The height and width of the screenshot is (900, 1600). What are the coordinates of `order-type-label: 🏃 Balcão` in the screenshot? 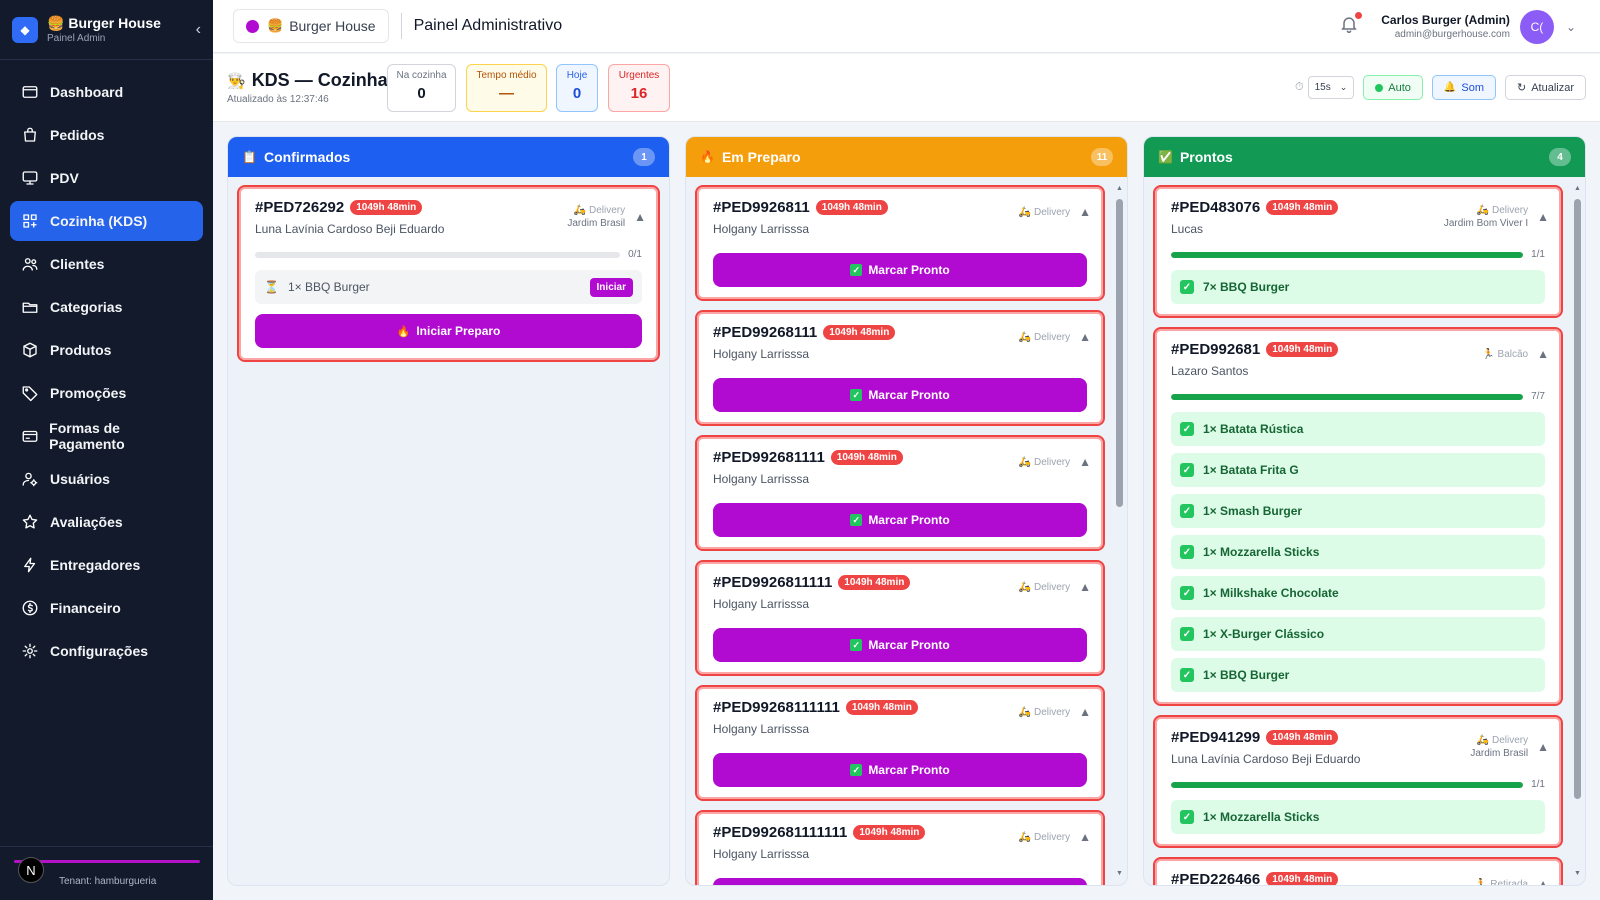 It's located at (1505, 354).